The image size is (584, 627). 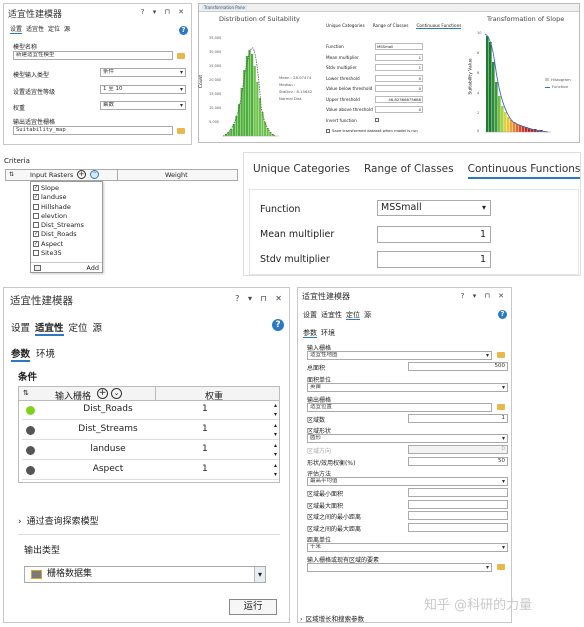 I want to click on explore-model-section: › 通过查询探索模型, so click(x=58, y=520).